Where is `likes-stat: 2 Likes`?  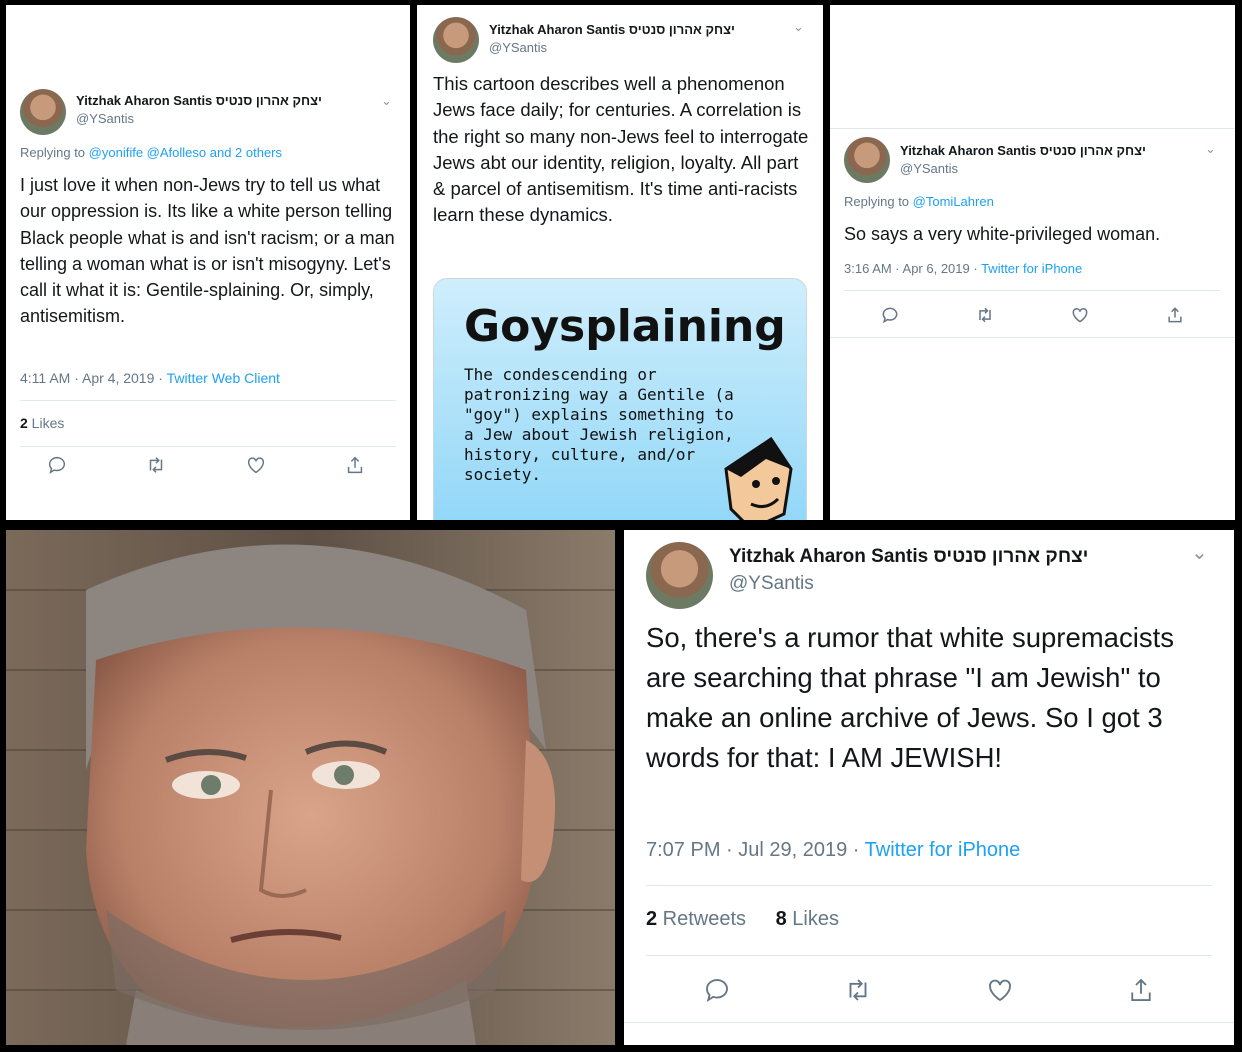 likes-stat: 2 Likes is located at coordinates (42, 423).